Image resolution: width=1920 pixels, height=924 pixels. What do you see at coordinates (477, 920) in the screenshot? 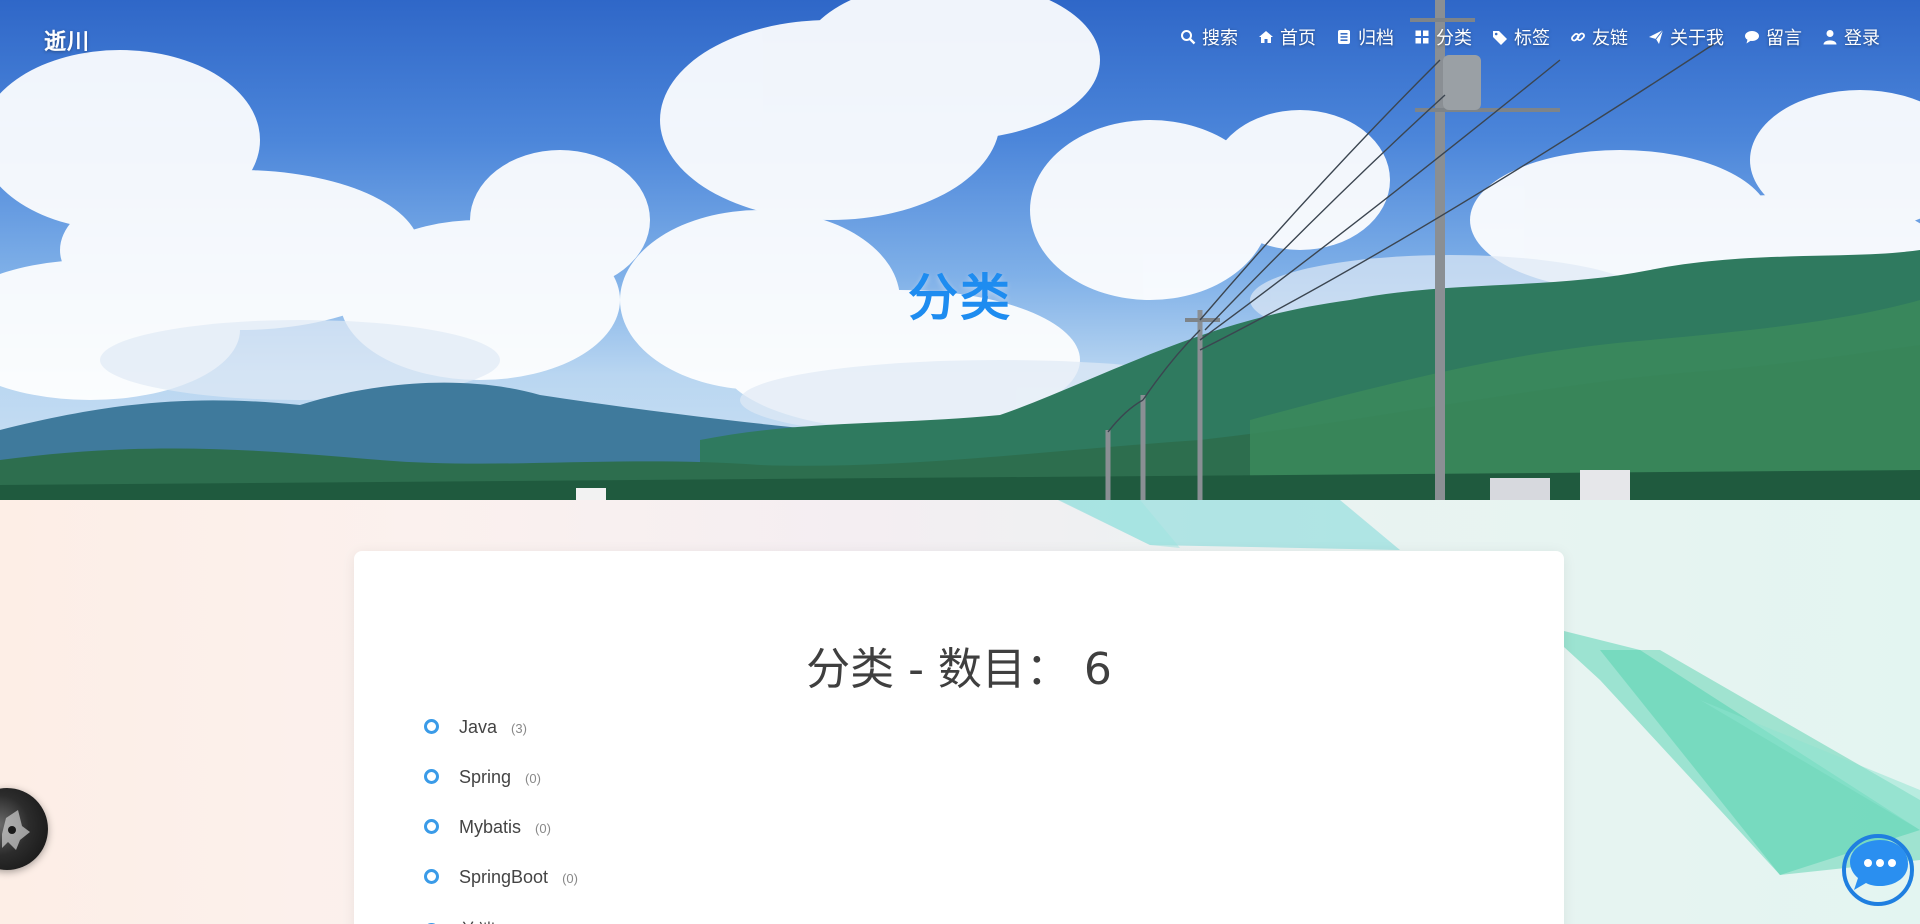
I see `category-name: 前端` at bounding box center [477, 920].